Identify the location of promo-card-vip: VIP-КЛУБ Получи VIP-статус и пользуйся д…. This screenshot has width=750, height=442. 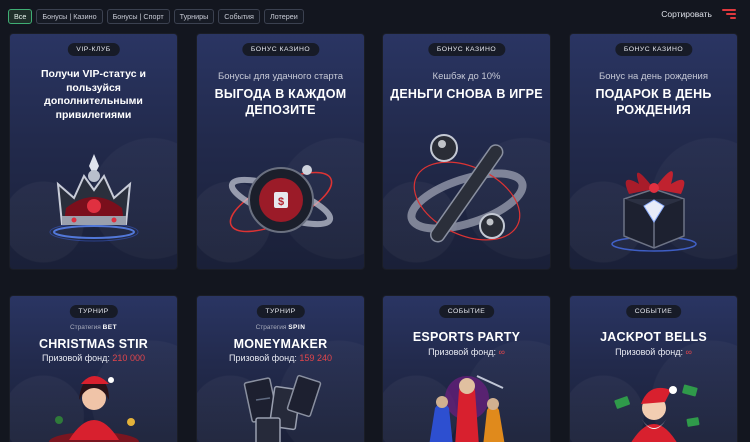
(93, 151).